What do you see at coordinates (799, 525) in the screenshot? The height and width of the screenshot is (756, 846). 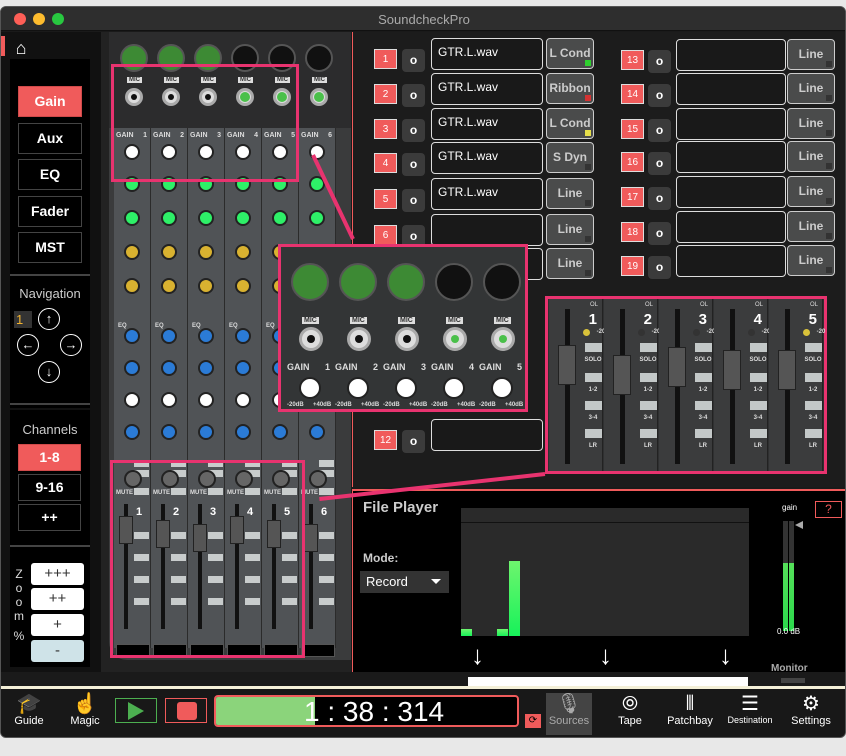 I see `gain-slider-handle` at bounding box center [799, 525].